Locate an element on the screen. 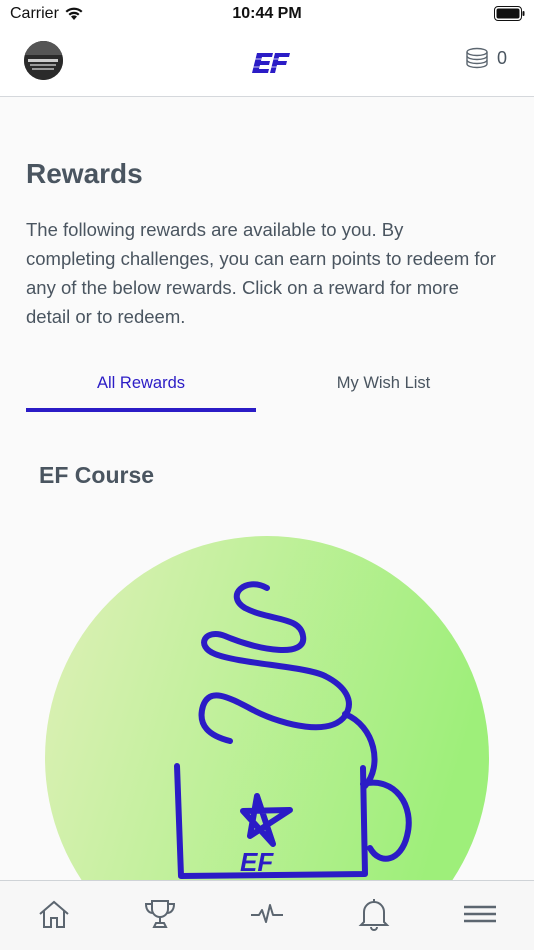 This screenshot has height=950, width=534. status-time: 10:44 PM is located at coordinates (267, 13).